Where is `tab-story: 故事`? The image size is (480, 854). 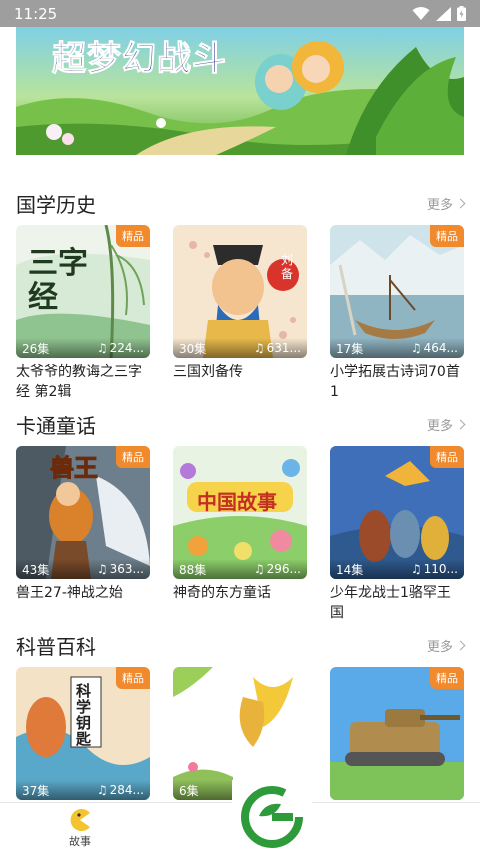
tab-story: 故事 is located at coordinates (80, 828).